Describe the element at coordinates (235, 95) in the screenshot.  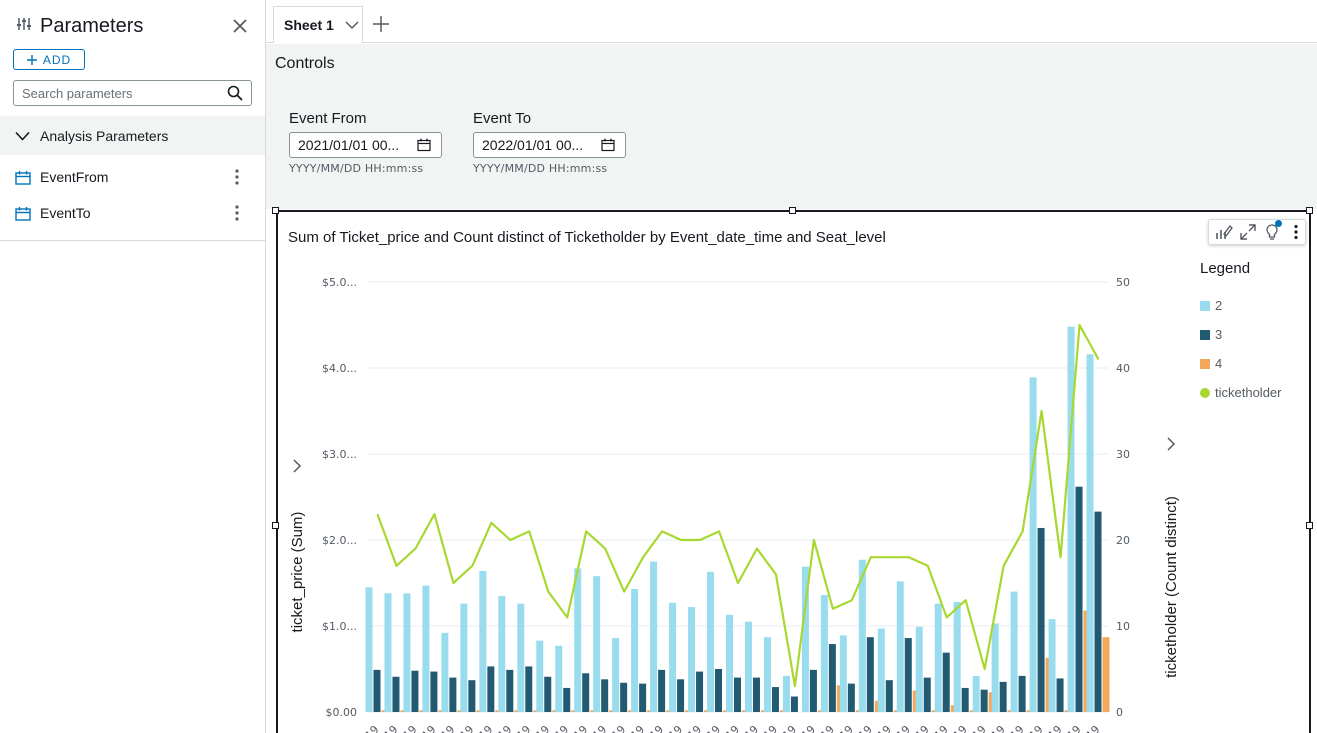
I see `search-icon` at that location.